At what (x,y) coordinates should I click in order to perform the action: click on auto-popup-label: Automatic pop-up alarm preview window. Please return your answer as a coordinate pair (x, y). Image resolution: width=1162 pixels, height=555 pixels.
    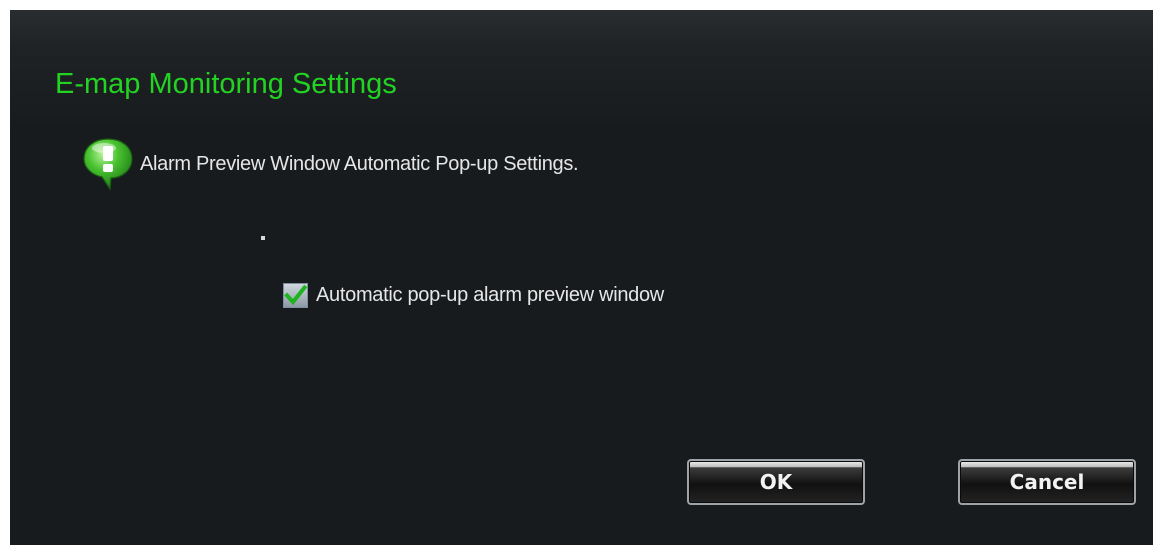
    Looking at the image, I should click on (490, 295).